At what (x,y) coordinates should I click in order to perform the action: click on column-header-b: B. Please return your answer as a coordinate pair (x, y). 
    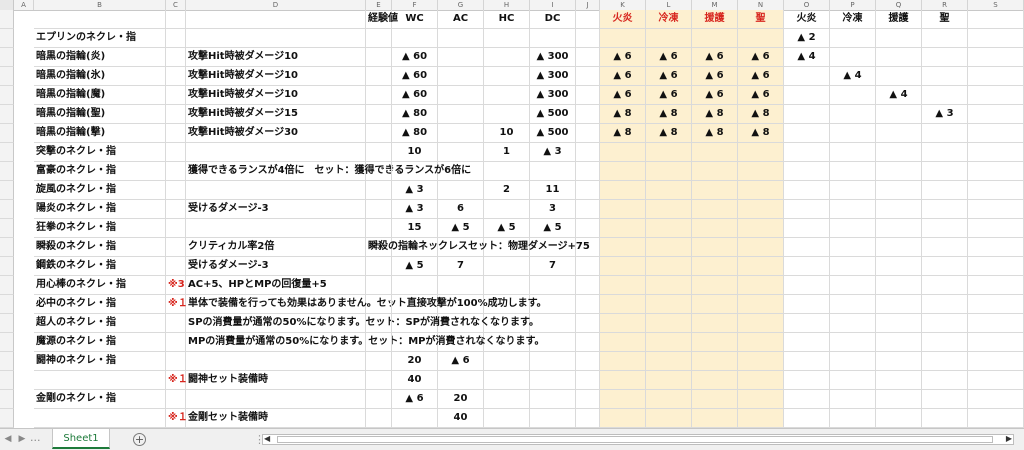
    Looking at the image, I should click on (100, 5).